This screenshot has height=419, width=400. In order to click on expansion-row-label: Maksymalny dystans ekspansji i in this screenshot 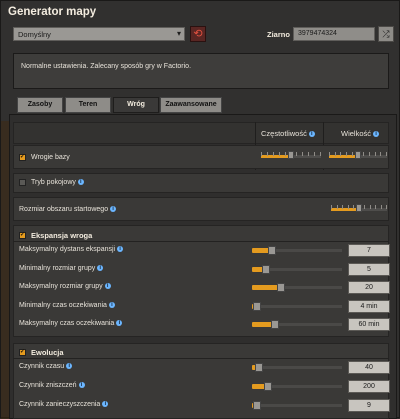, I will do `click(71, 249)`.